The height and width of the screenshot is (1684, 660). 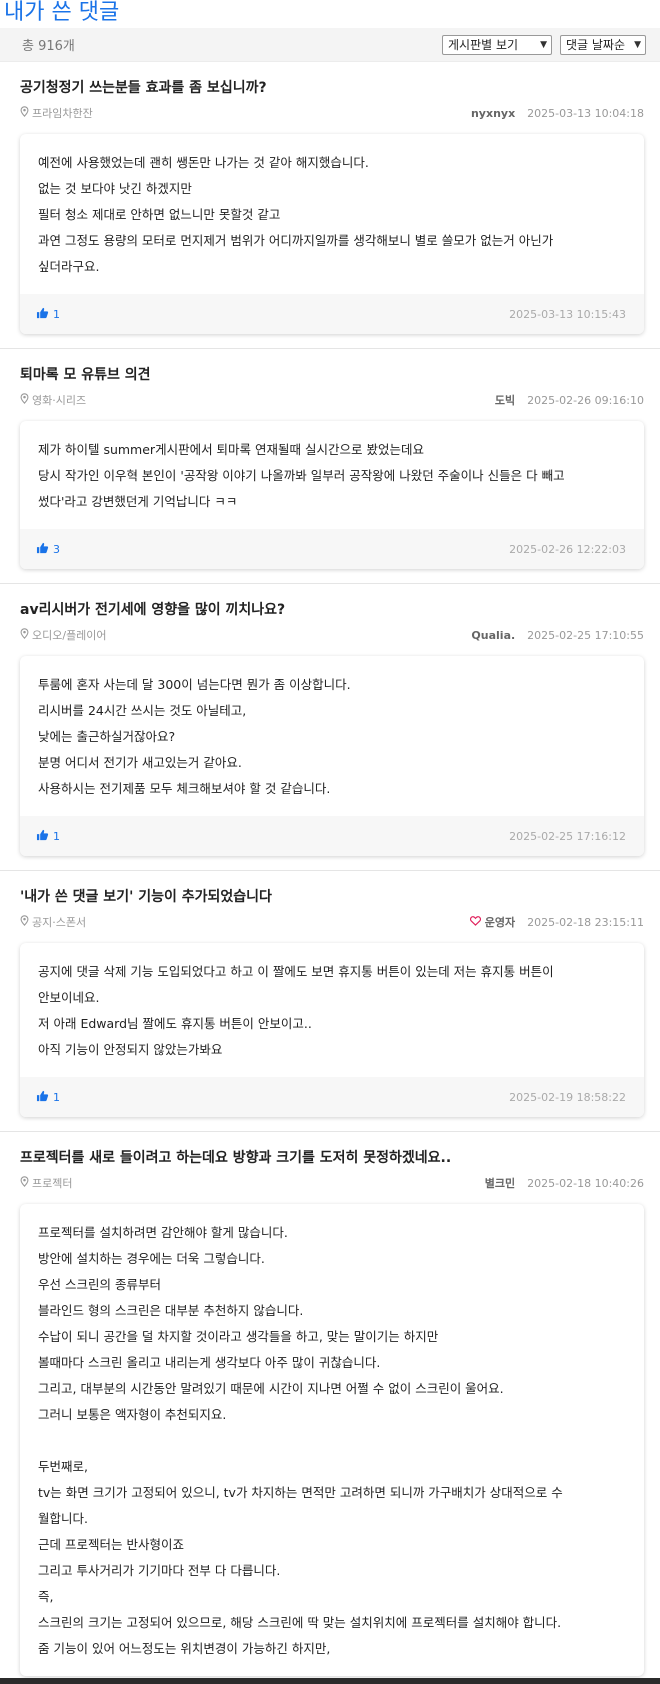 I want to click on comment-line: 즉,, so click(x=46, y=1596).